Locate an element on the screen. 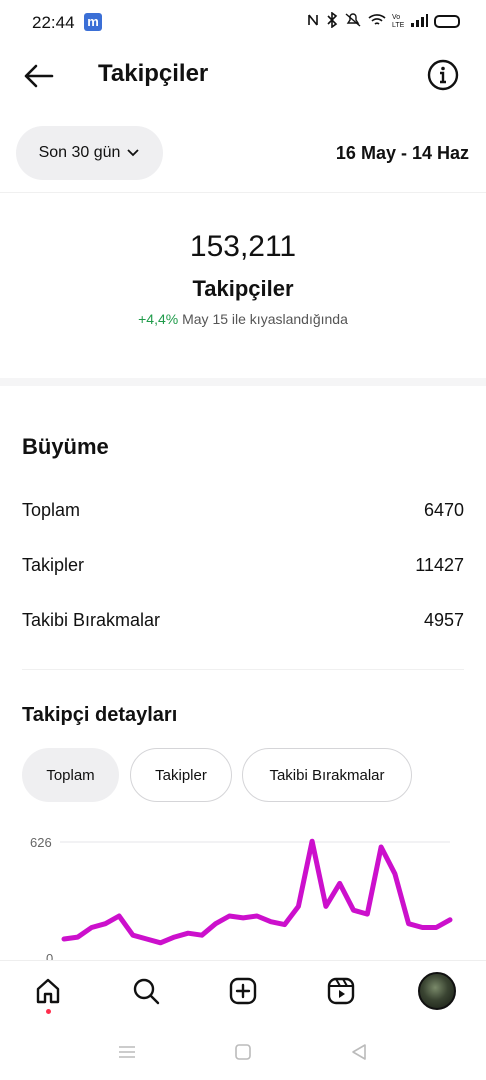  status-time: 22:44 is located at coordinates (53, 22).